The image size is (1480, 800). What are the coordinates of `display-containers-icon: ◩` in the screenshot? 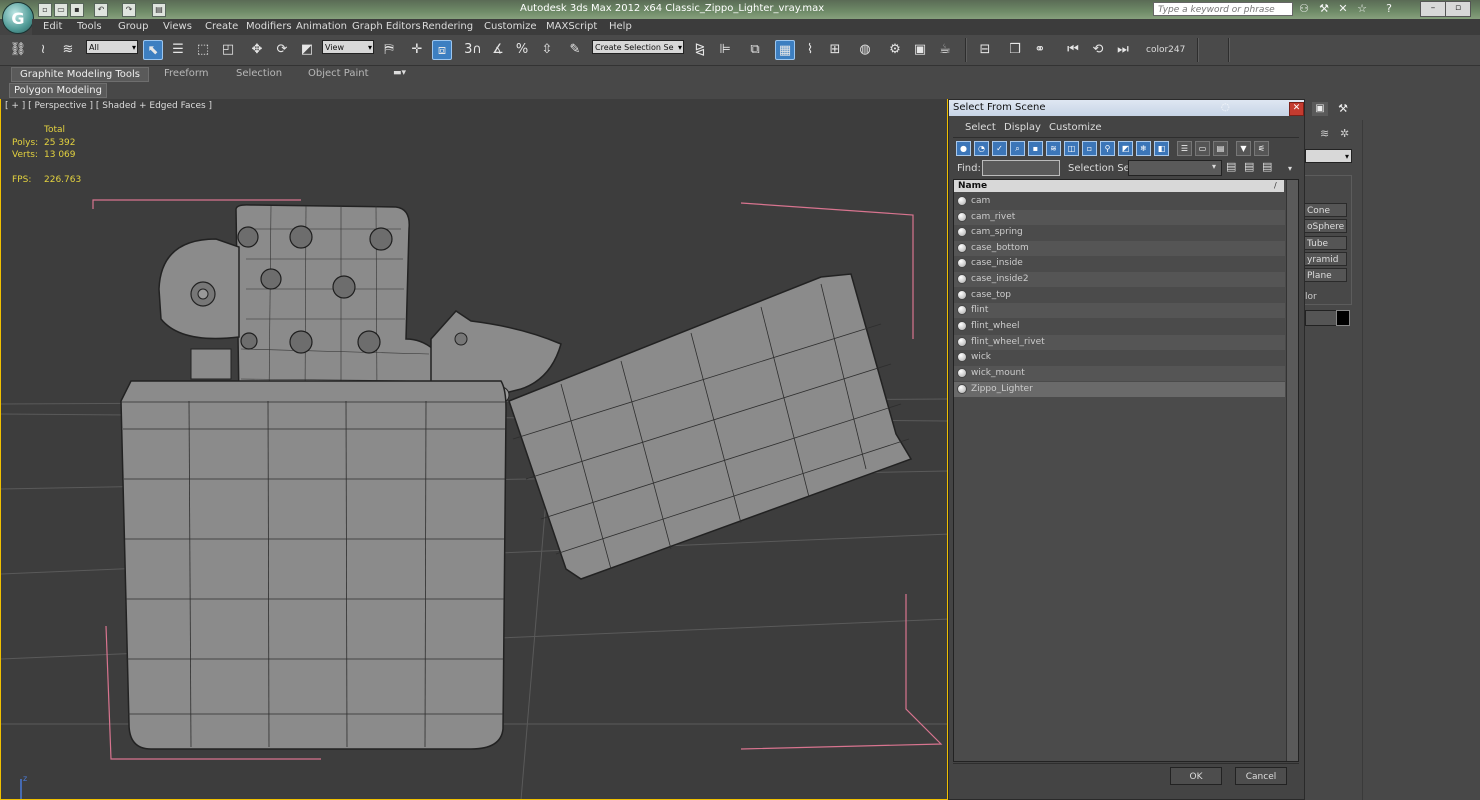 It's located at (1125, 148).